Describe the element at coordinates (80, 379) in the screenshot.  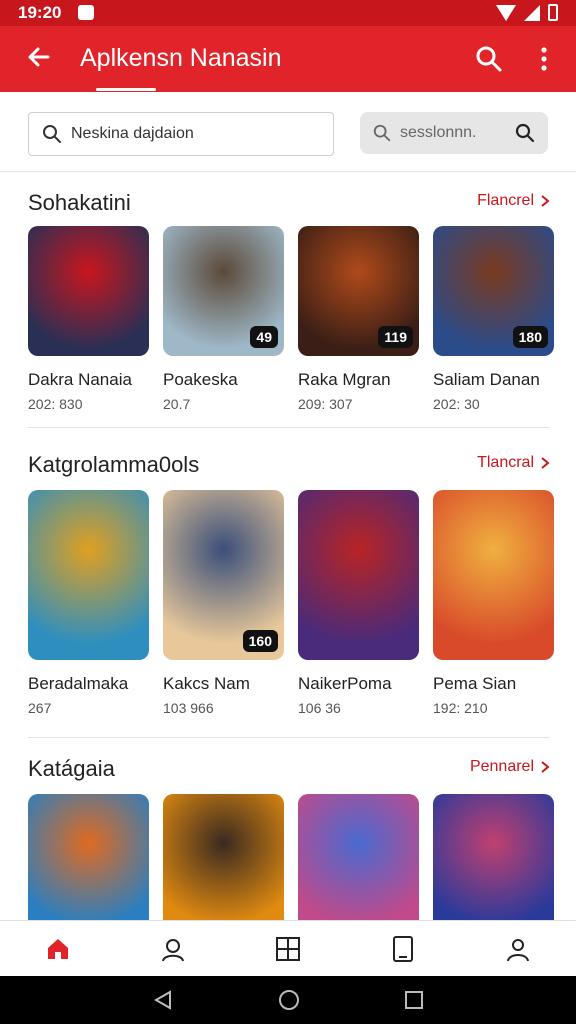
I see `app-name: Dakra Nanaia` at that location.